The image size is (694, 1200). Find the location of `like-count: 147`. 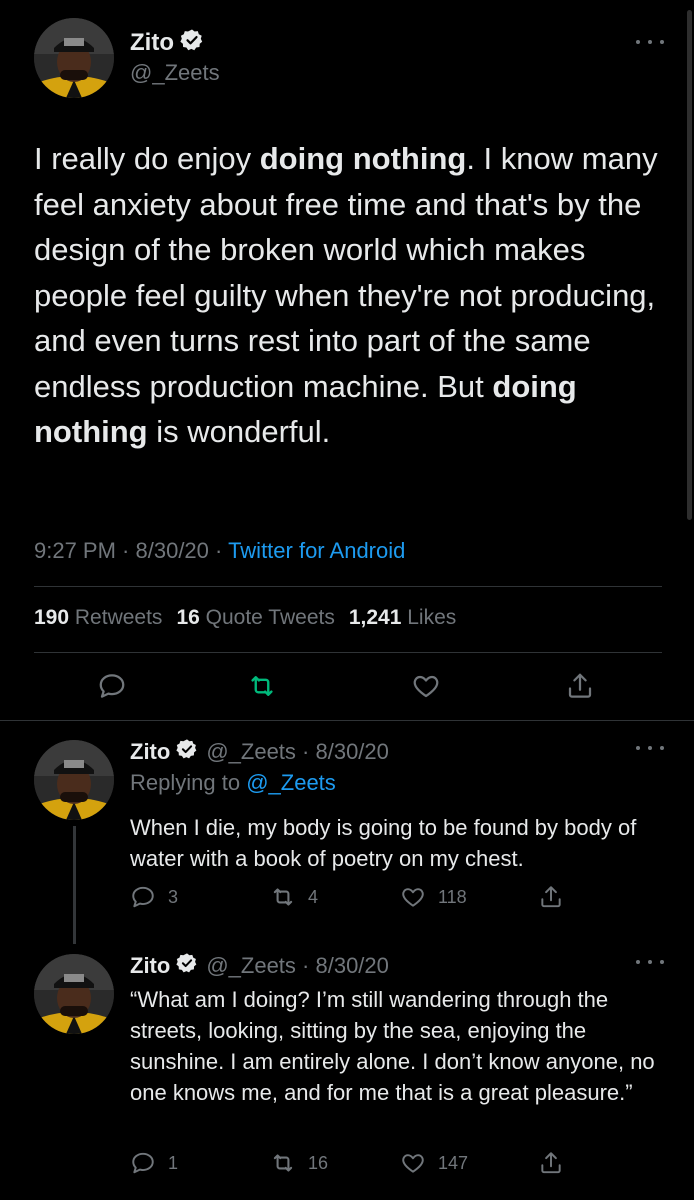

like-count: 147 is located at coordinates (453, 1162).